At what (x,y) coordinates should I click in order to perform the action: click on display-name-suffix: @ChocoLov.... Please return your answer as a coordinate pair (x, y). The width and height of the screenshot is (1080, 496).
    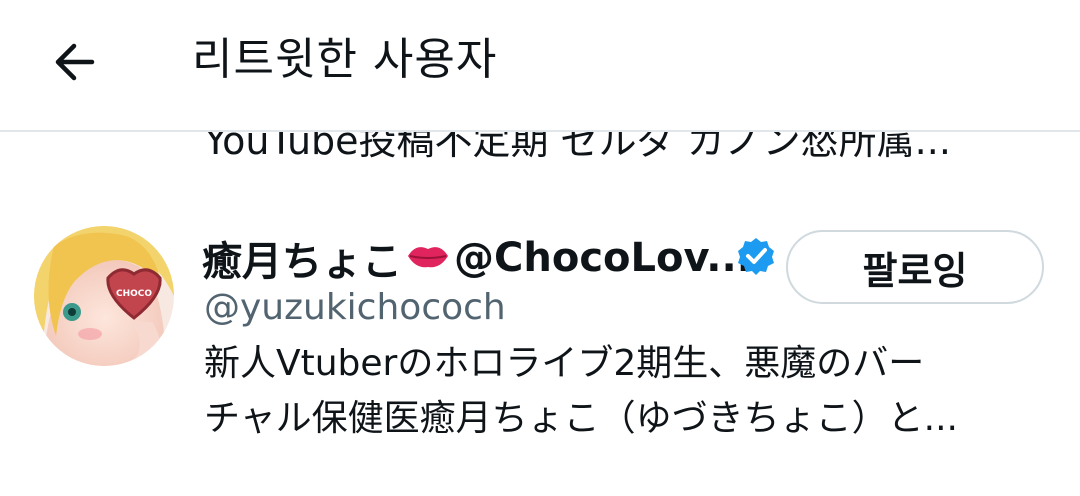
    Looking at the image, I should click on (603, 258).